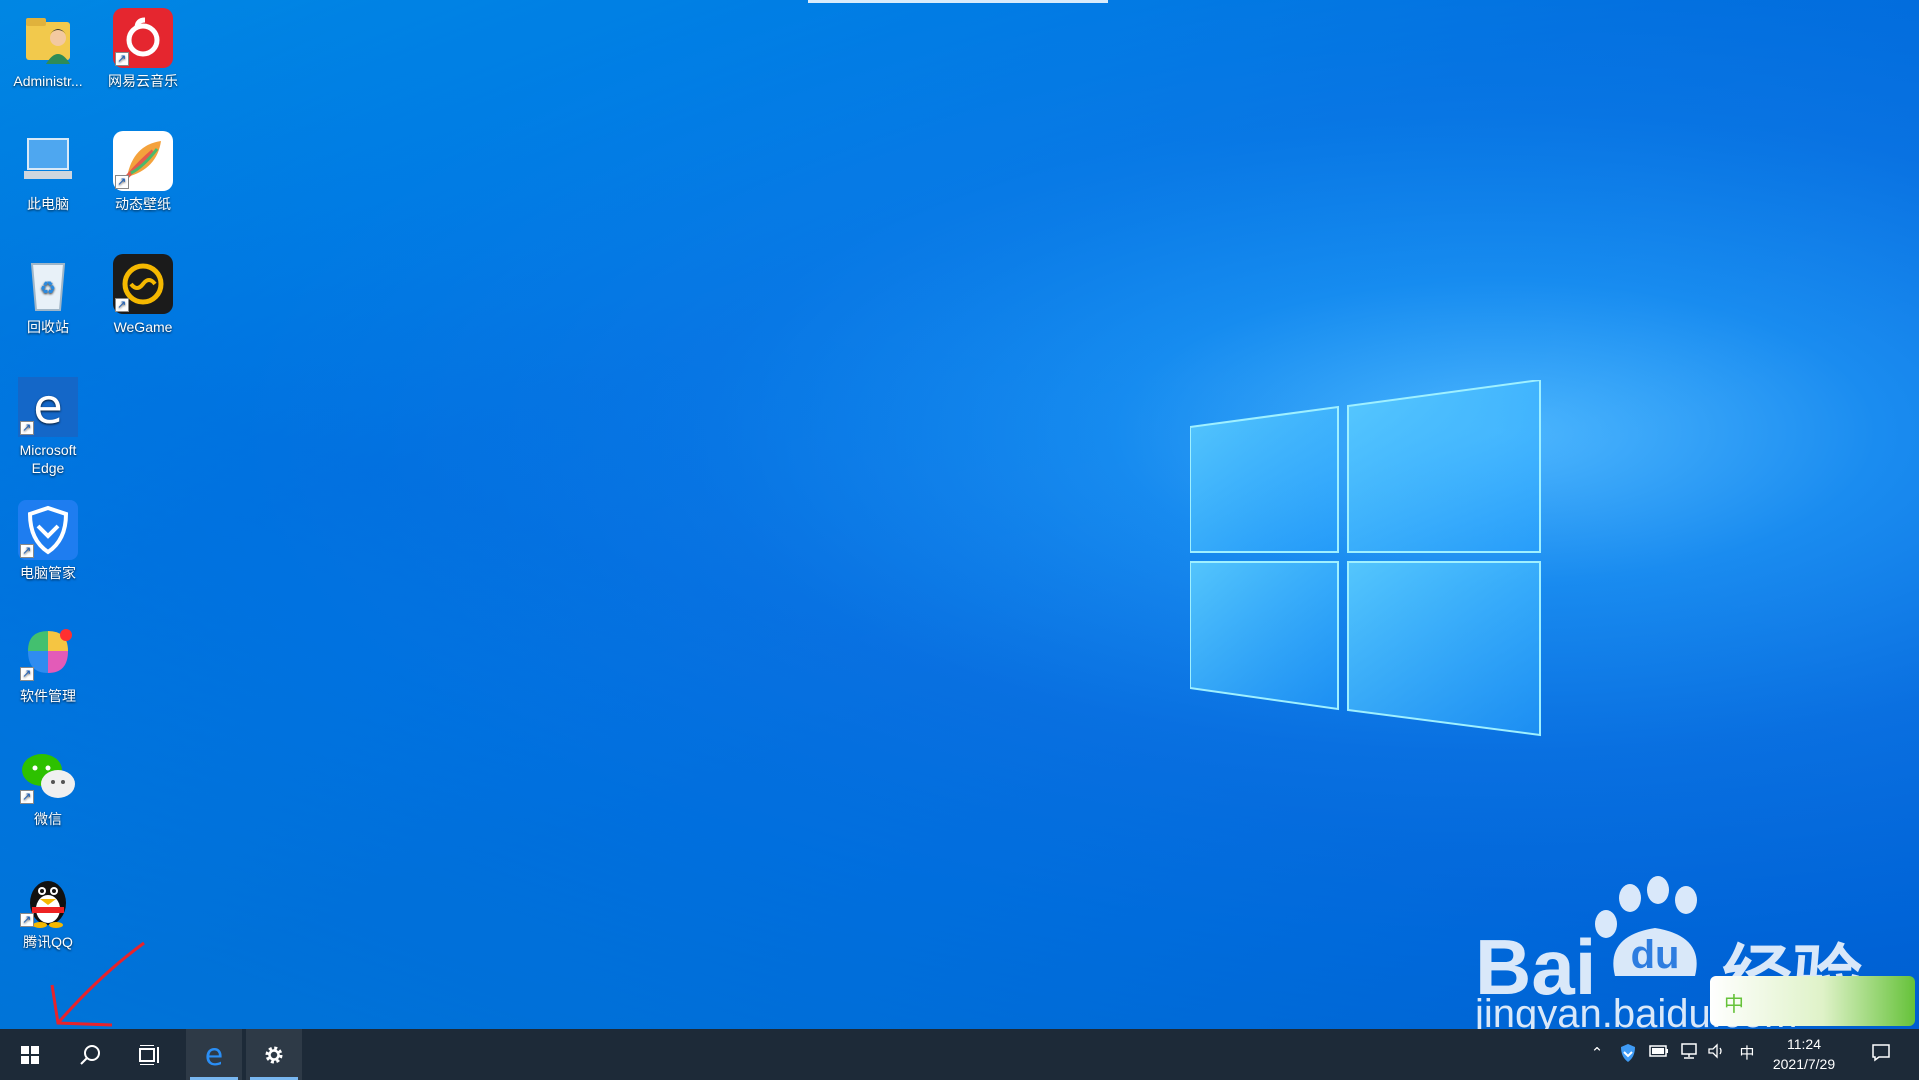  I want to click on notification-icon, so click(1881, 1053).